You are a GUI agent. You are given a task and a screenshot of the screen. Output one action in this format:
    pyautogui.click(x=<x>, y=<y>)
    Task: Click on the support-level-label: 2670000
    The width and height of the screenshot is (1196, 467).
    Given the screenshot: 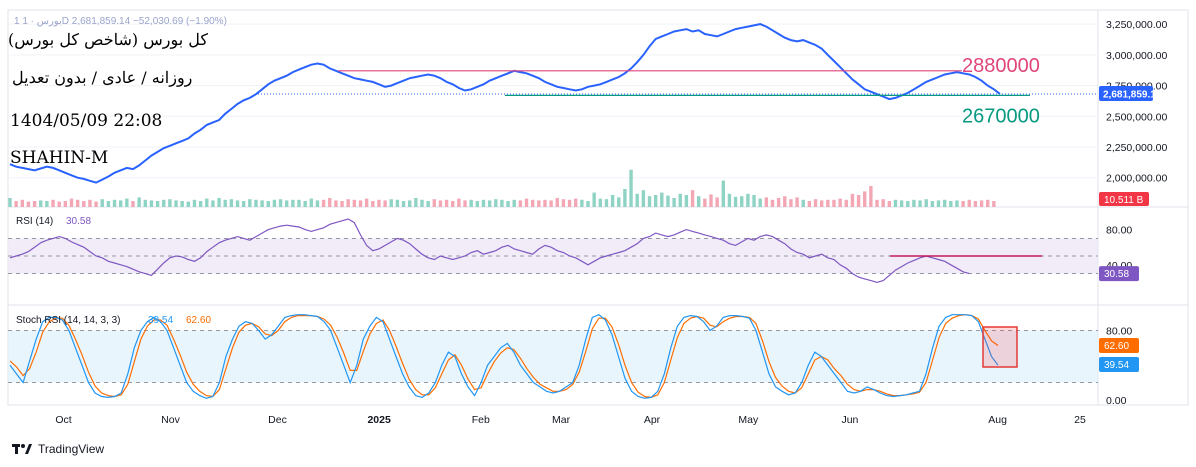 What is the action you would take?
    pyautogui.click(x=1001, y=116)
    